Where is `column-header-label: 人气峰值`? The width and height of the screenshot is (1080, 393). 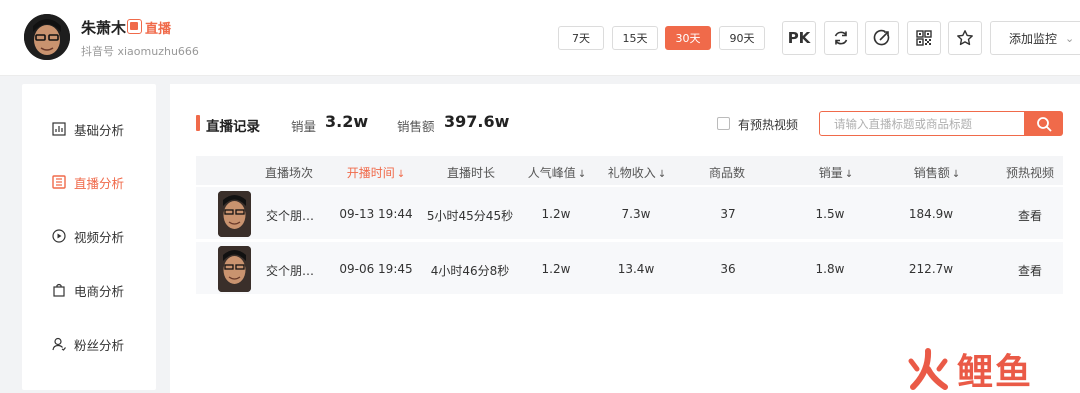 column-header-label: 人气峰值 is located at coordinates (551, 173).